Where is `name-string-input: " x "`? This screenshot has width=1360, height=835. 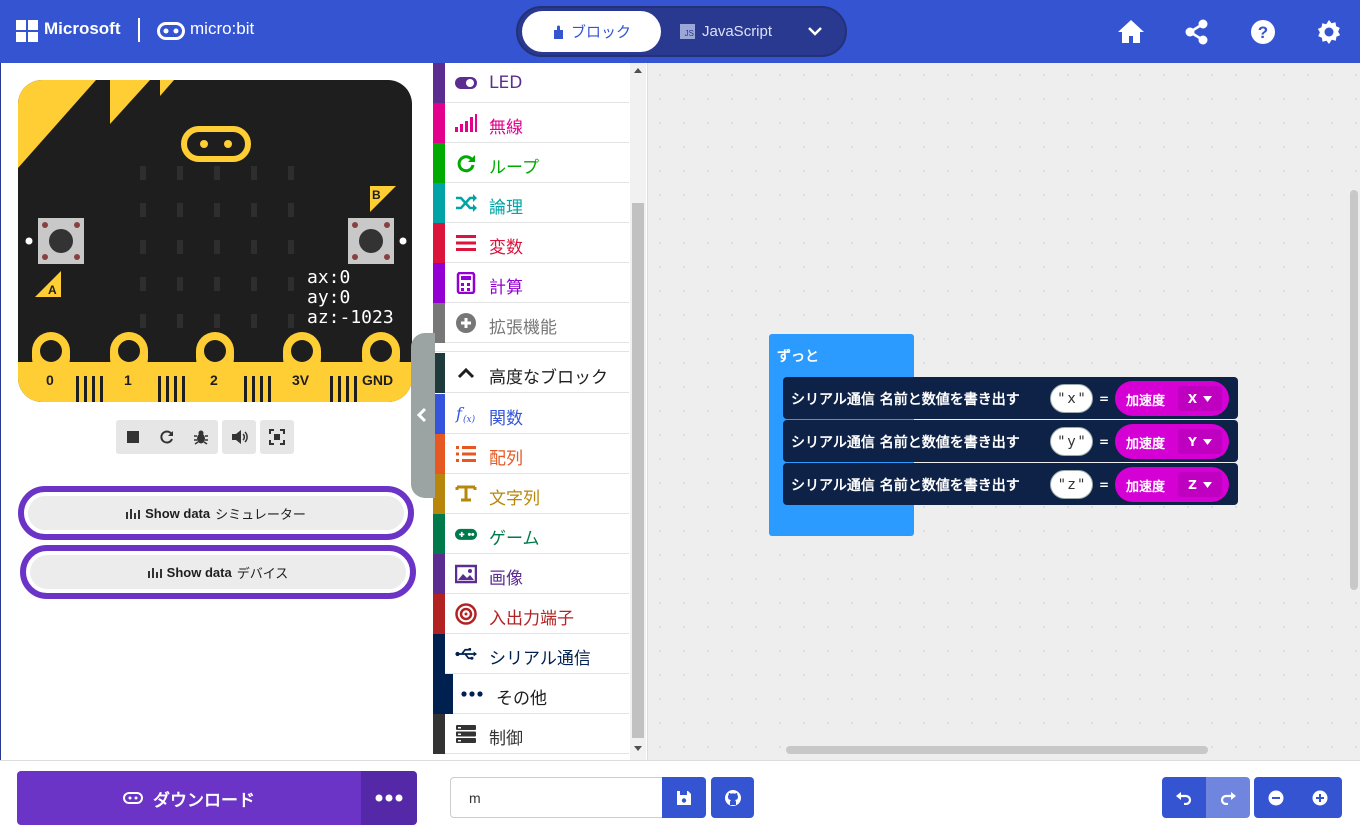 name-string-input: " x " is located at coordinates (1071, 398).